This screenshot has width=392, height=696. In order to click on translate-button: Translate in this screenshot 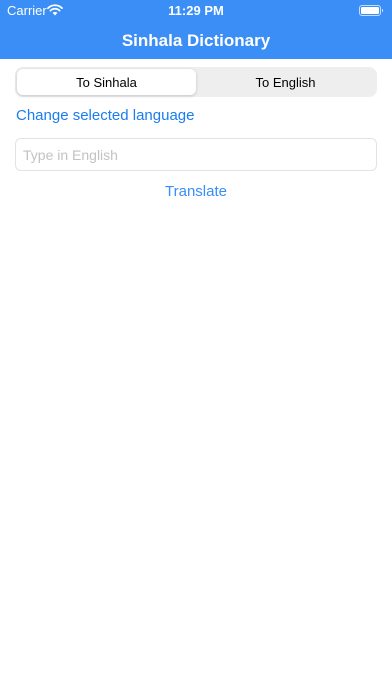, I will do `click(196, 191)`.